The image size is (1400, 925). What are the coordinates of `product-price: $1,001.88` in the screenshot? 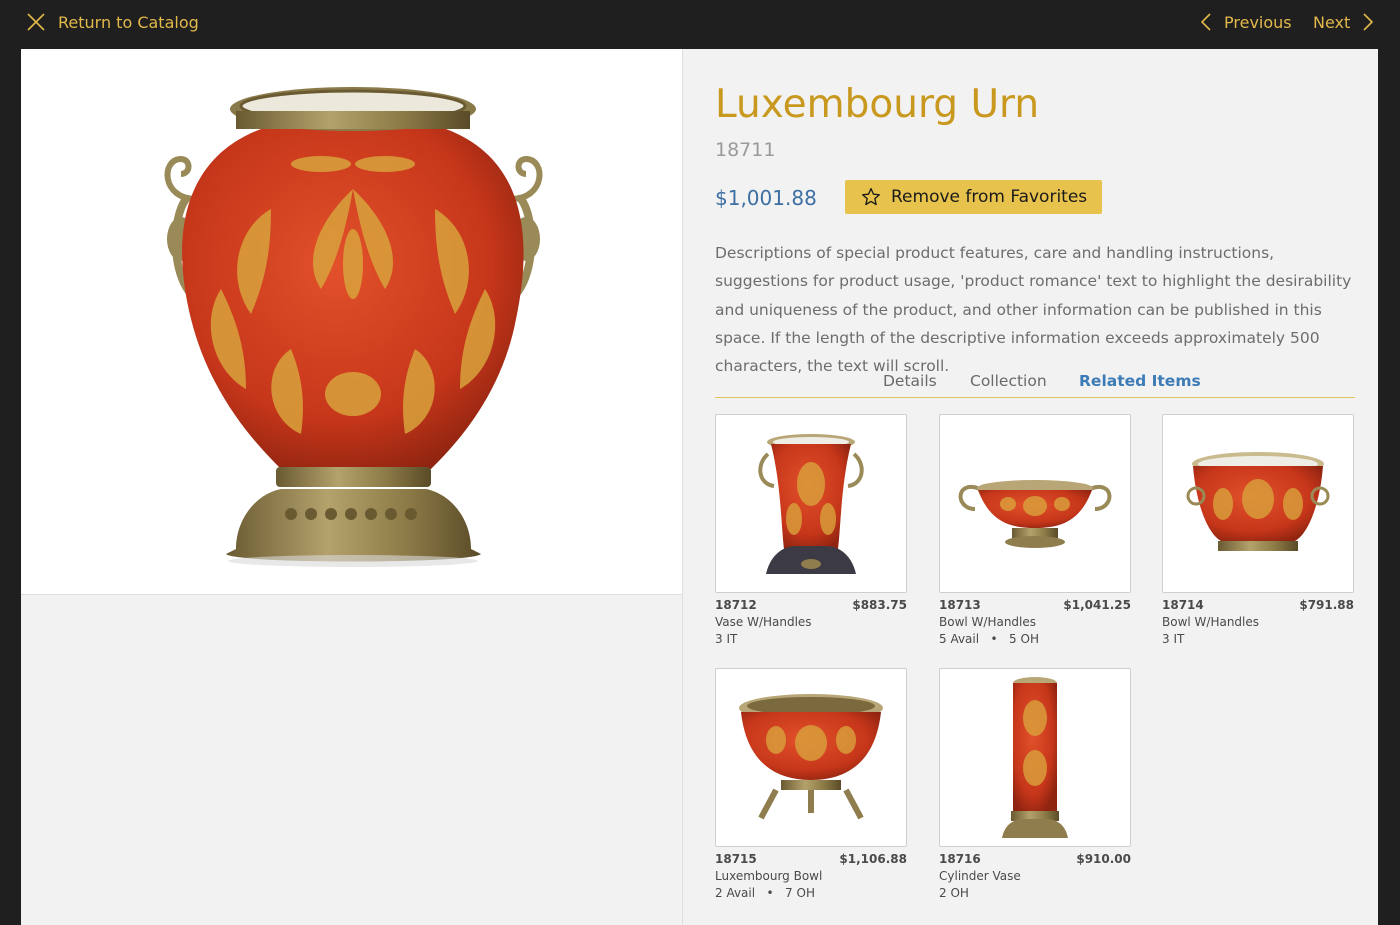 It's located at (766, 198).